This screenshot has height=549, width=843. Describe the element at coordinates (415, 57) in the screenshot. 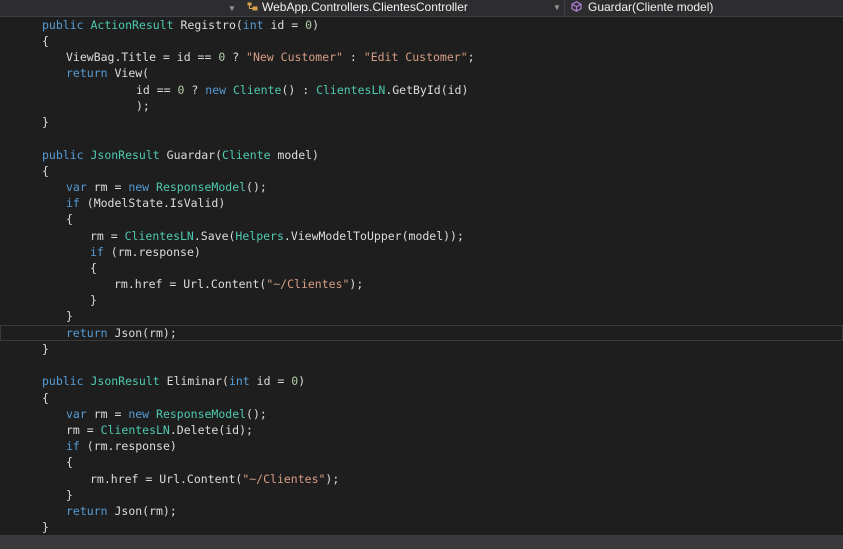

I see `code-string: "Edit Customer"` at that location.